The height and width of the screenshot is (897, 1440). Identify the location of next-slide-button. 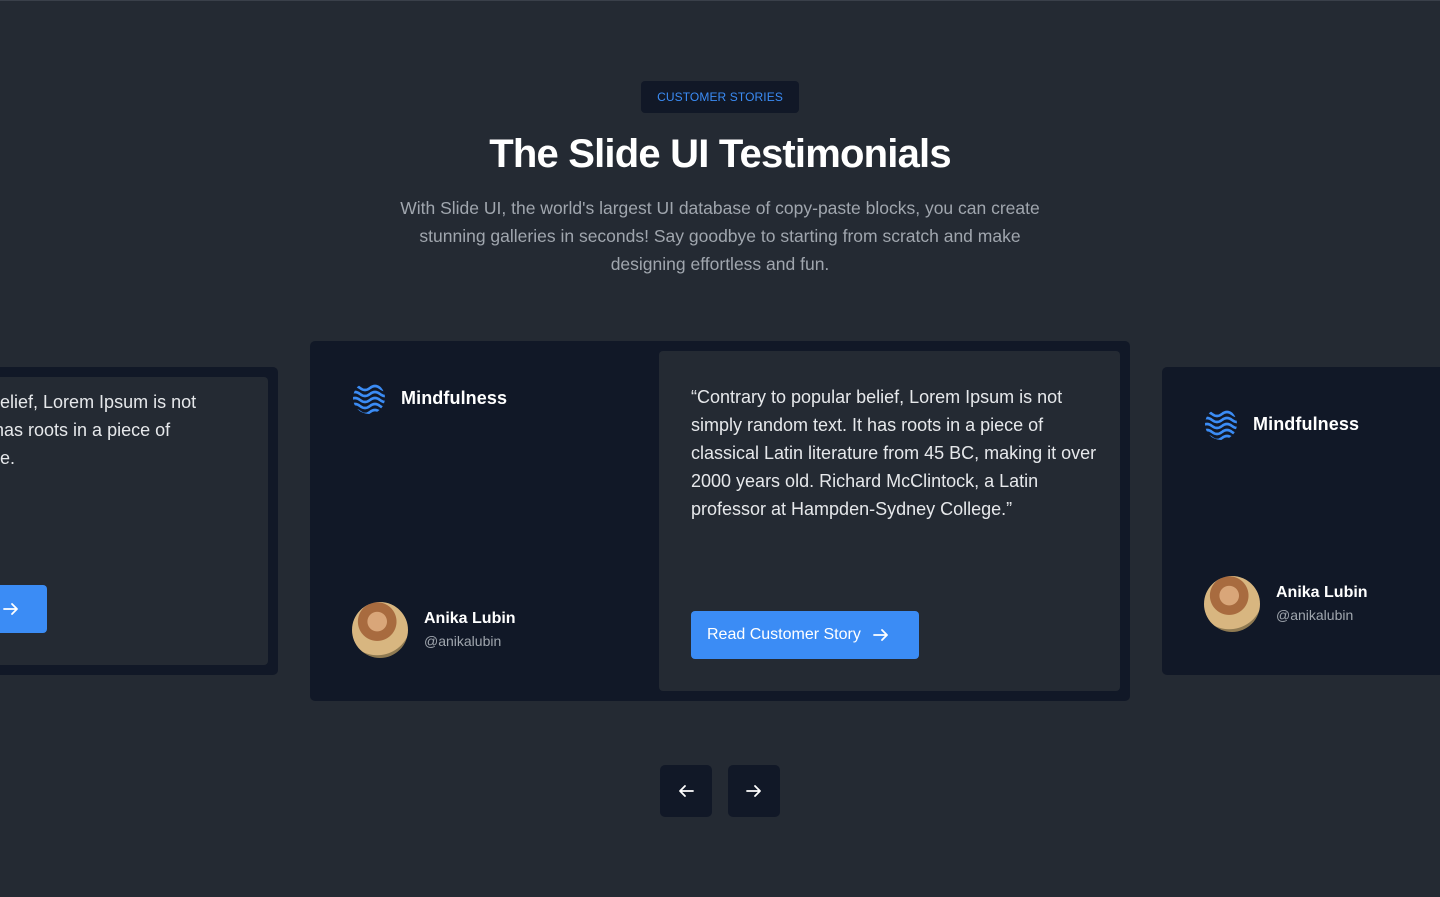
(754, 791).